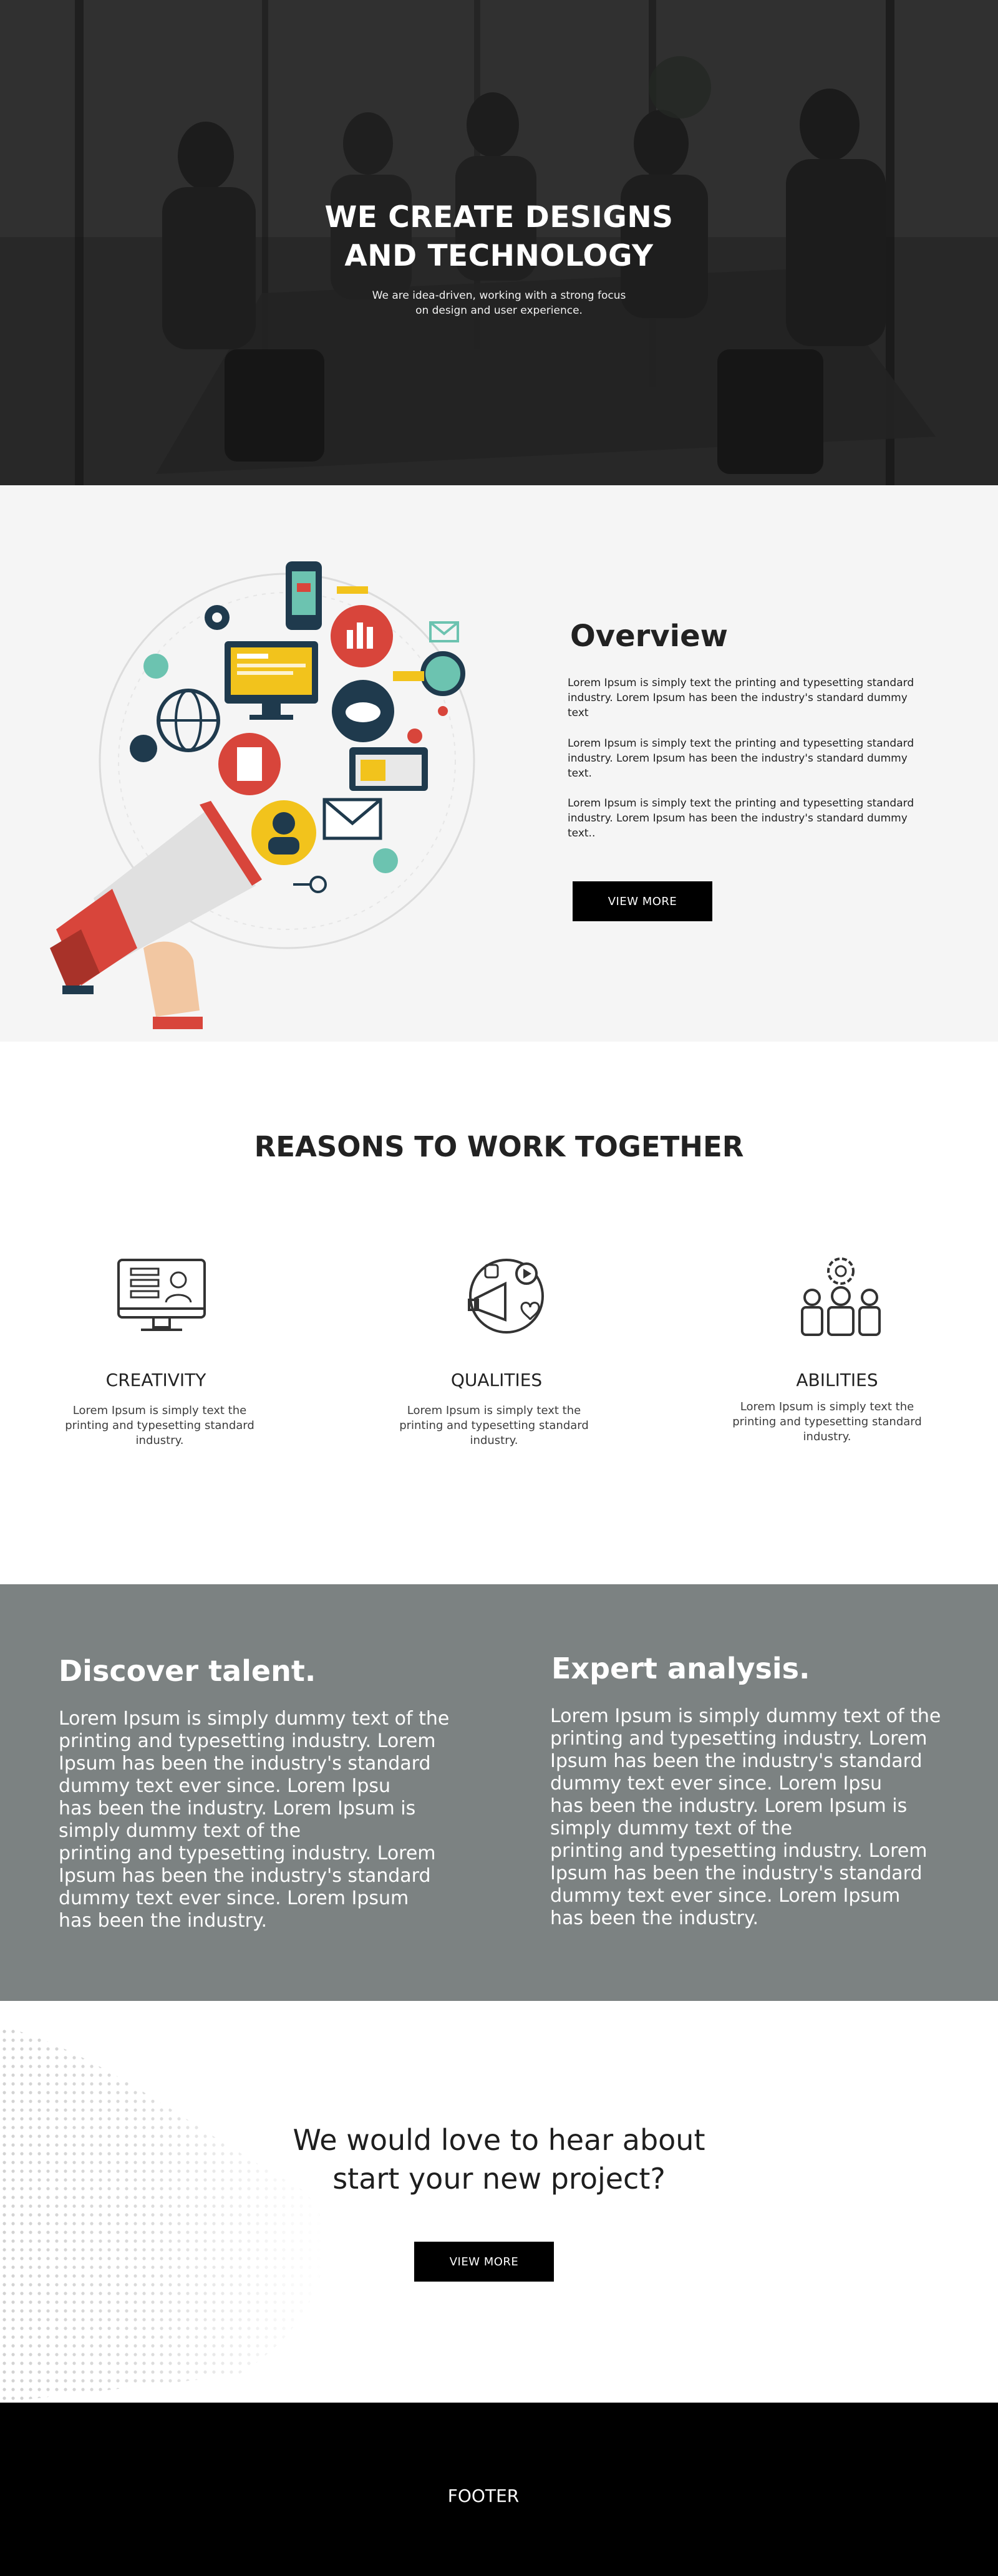 The height and width of the screenshot is (2576, 998). Describe the element at coordinates (681, 1668) in the screenshot. I see `expert-analysis-heading: Expert analysis.` at that location.